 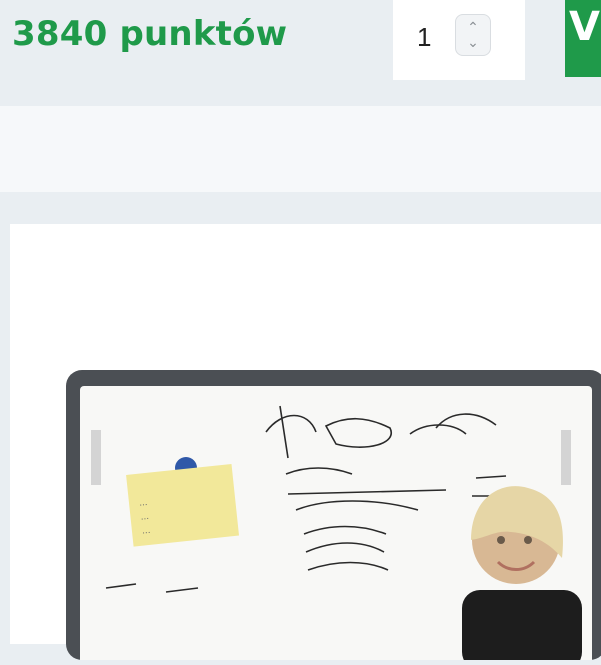 I want to click on chevron-down-icon: ⌄, so click(x=473, y=42).